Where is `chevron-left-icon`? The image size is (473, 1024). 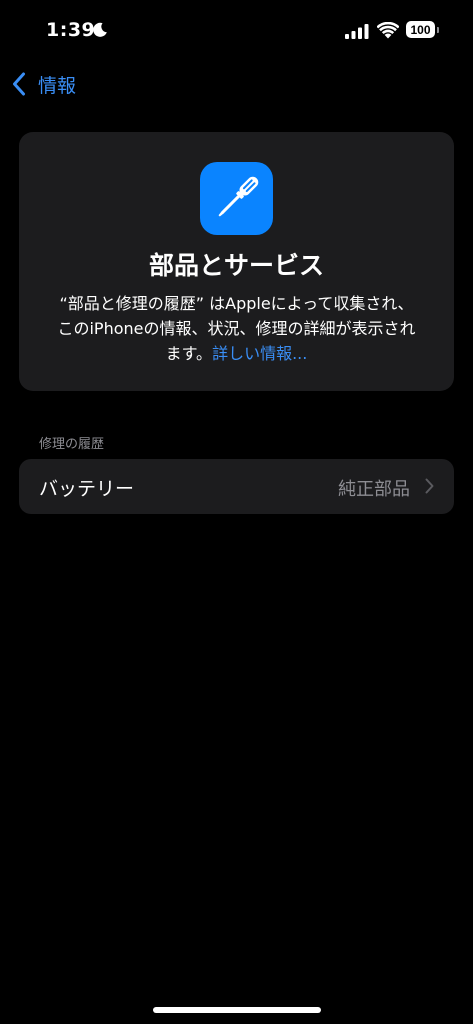
chevron-left-icon is located at coordinates (19, 84).